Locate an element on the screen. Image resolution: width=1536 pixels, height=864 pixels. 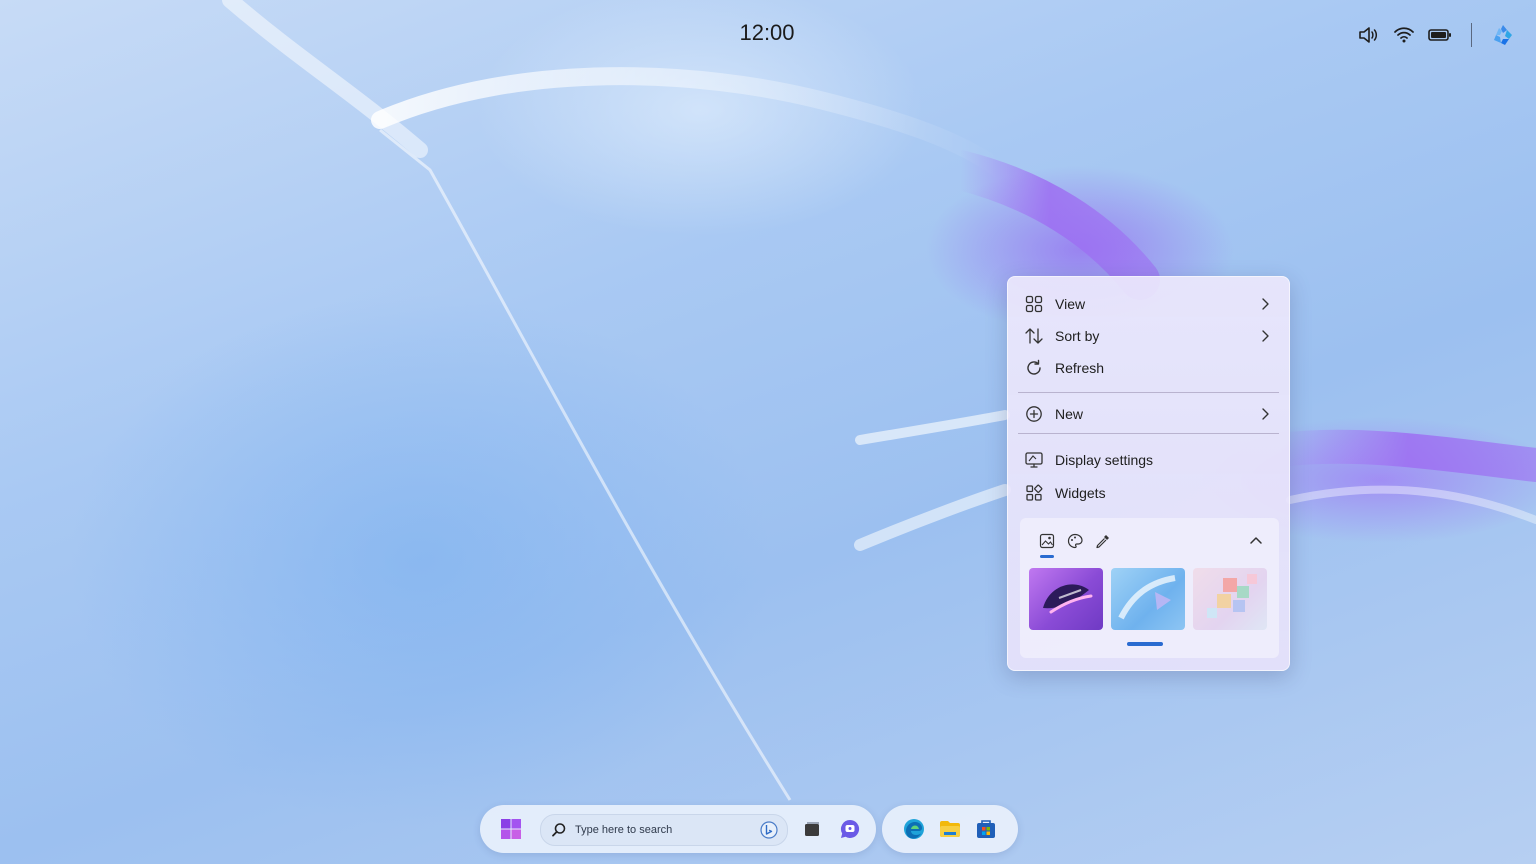
search-input is located at coordinates (660, 830).